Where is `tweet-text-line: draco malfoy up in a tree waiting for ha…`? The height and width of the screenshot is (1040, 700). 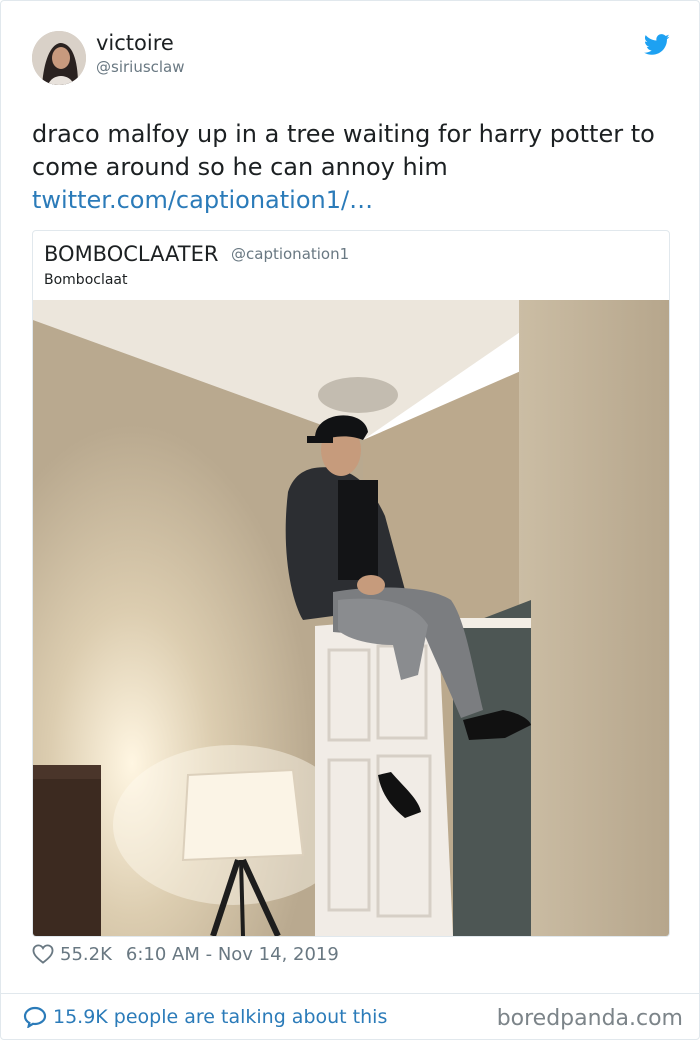 tweet-text-line: draco malfoy up in a tree waiting for ha… is located at coordinates (343, 134).